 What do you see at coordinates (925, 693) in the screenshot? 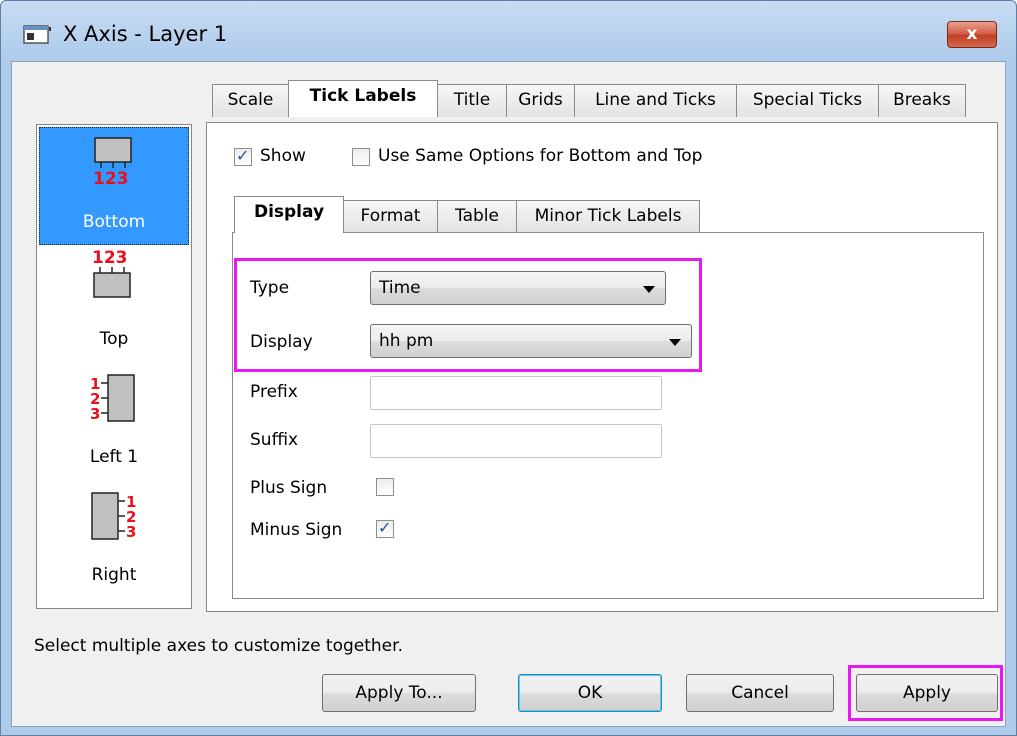
I see `apply-highlight` at bounding box center [925, 693].